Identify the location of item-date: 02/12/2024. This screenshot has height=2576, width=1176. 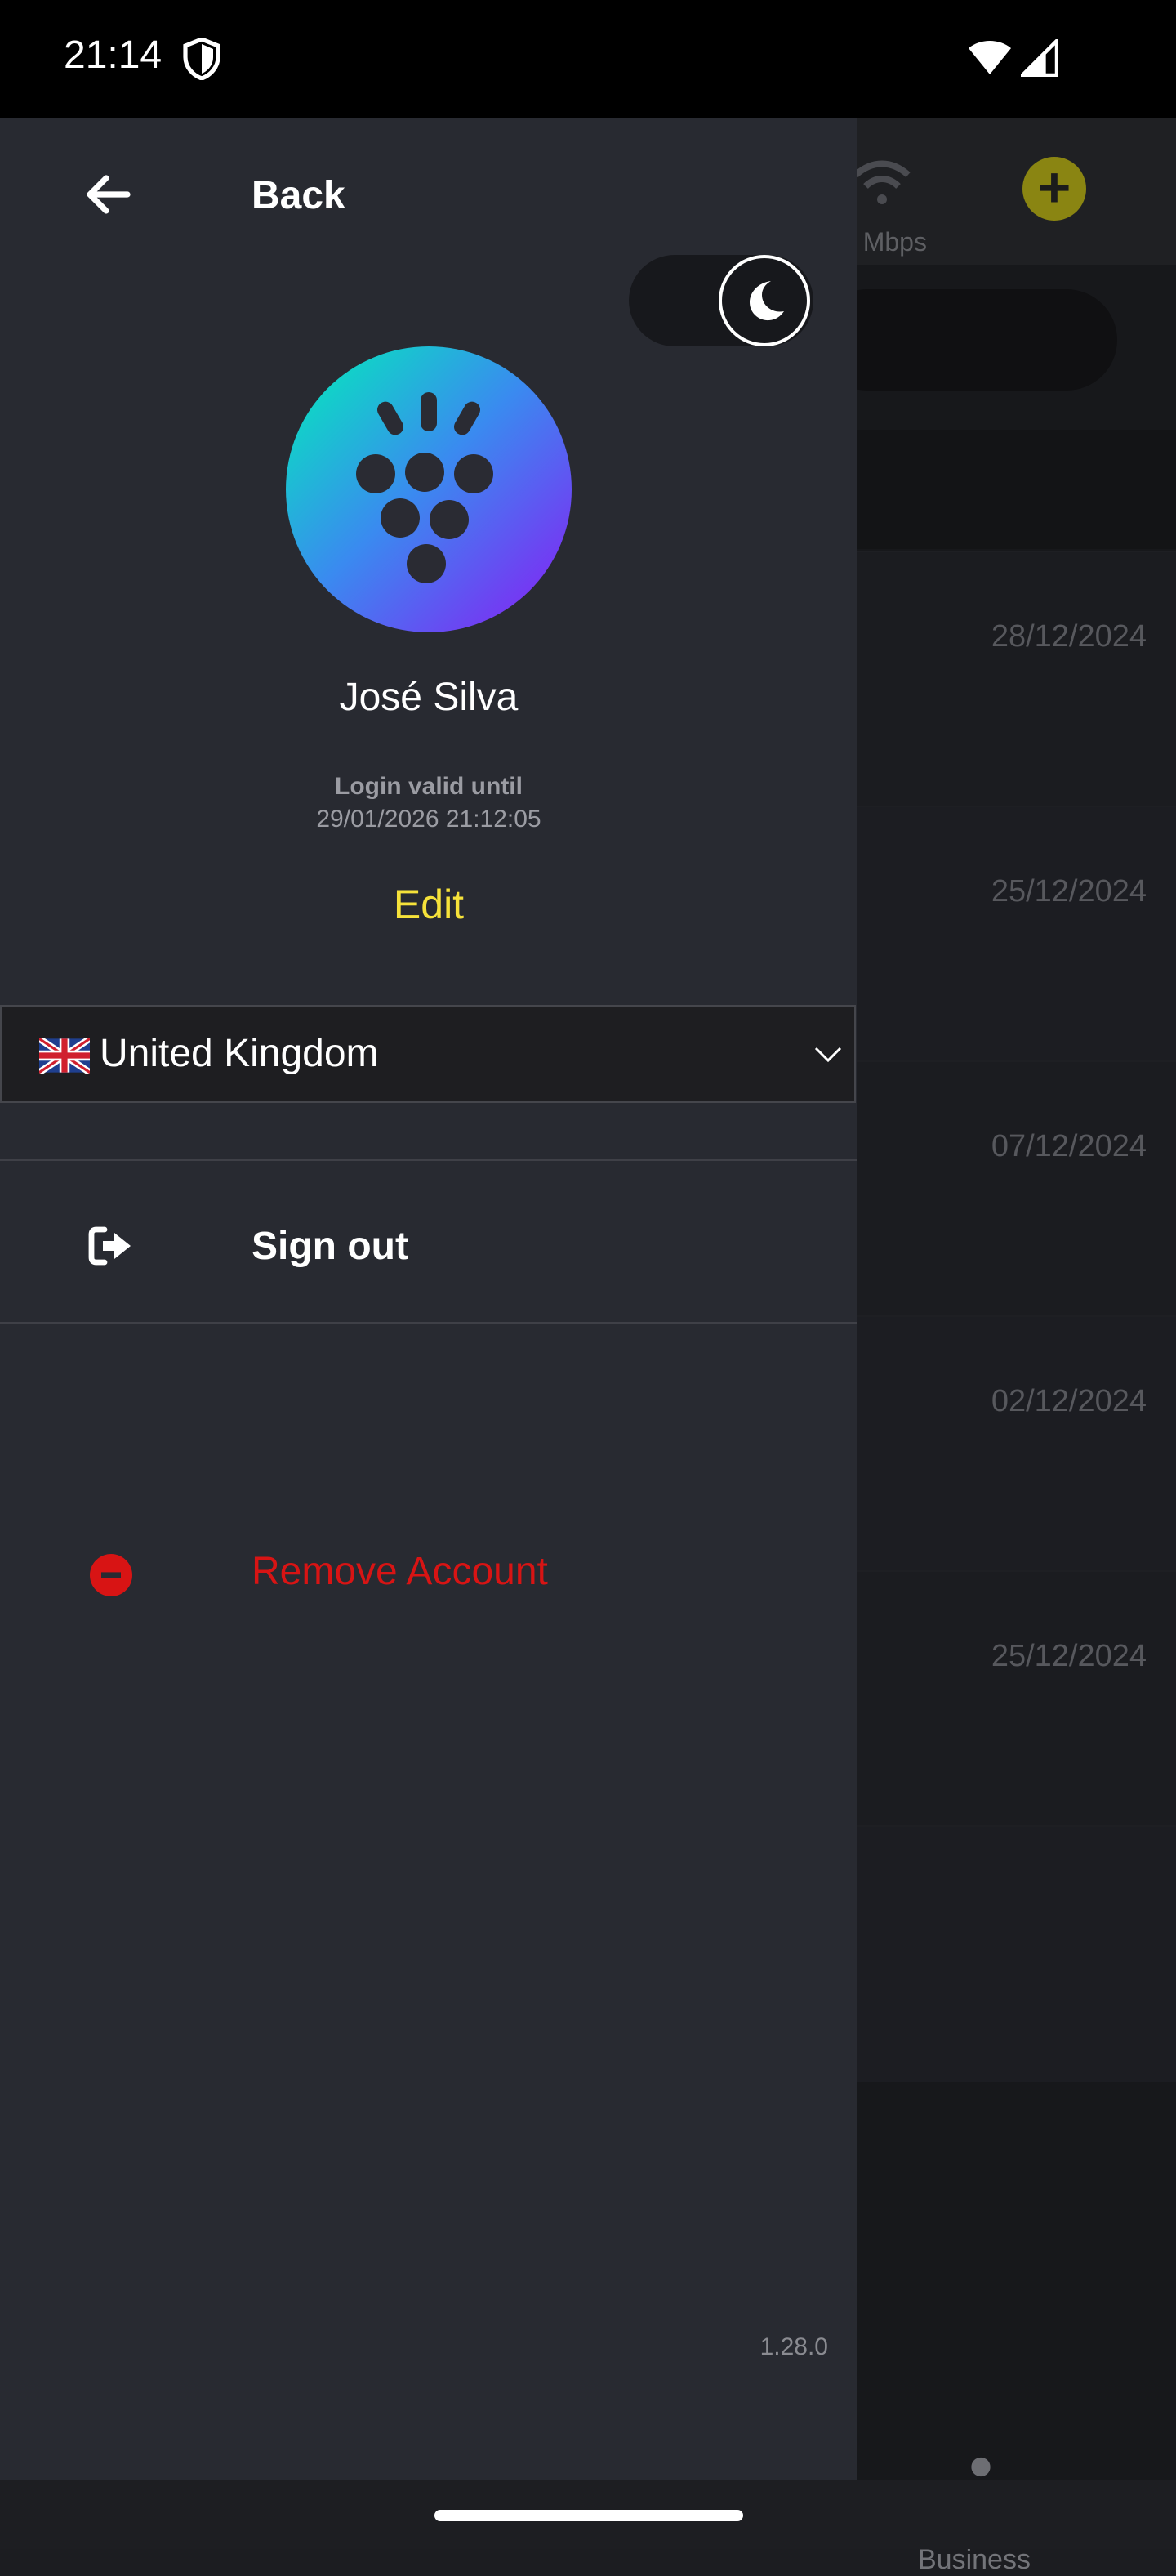
(1069, 1401).